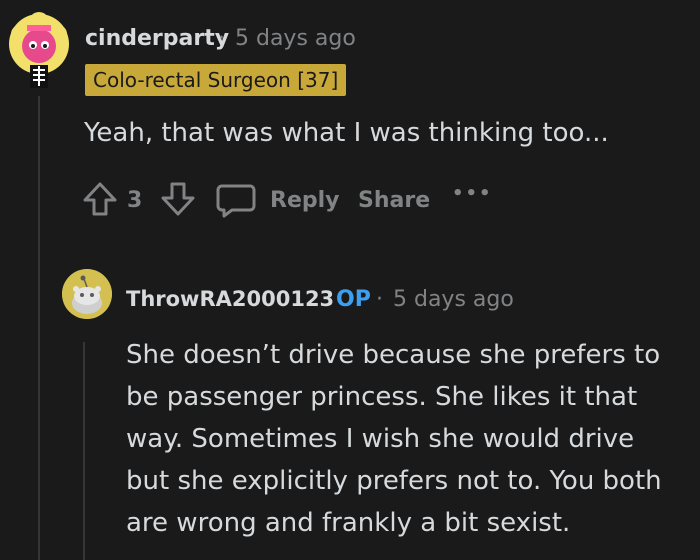  Describe the element at coordinates (157, 38) in the screenshot. I see `comment-author: cinderparty` at that location.